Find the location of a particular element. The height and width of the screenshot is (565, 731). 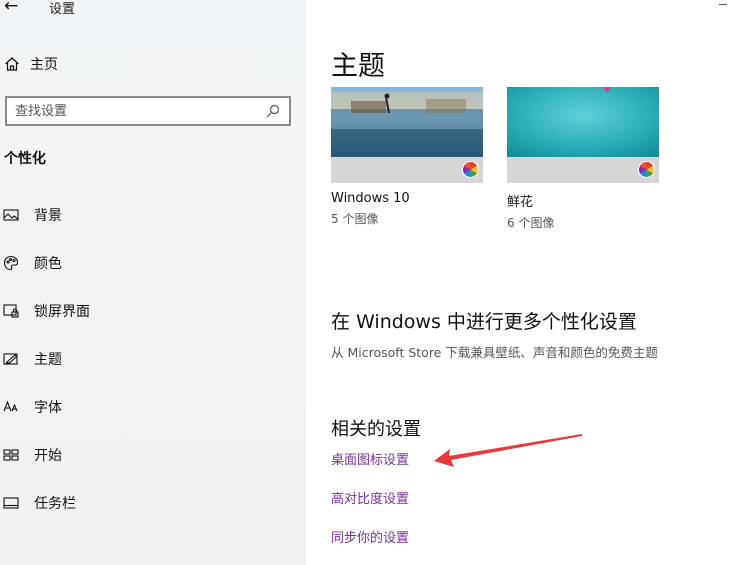

section-title: 个性化 is located at coordinates (25, 159).